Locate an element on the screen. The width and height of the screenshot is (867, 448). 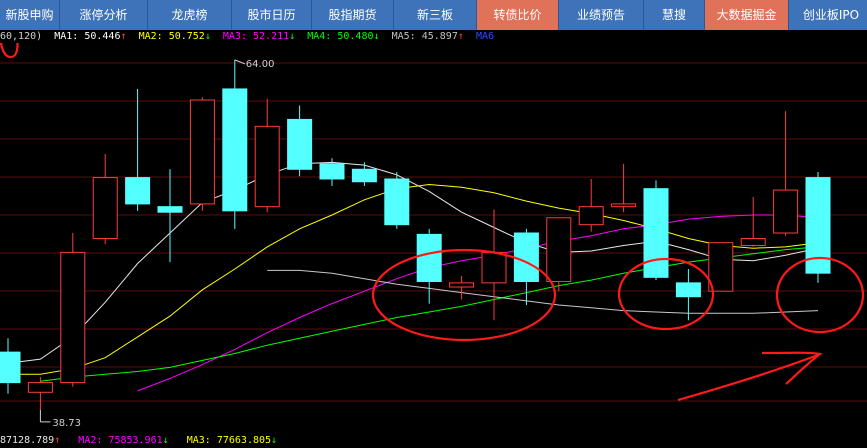
ma4-legend-value: 50.480 is located at coordinates (355, 36).